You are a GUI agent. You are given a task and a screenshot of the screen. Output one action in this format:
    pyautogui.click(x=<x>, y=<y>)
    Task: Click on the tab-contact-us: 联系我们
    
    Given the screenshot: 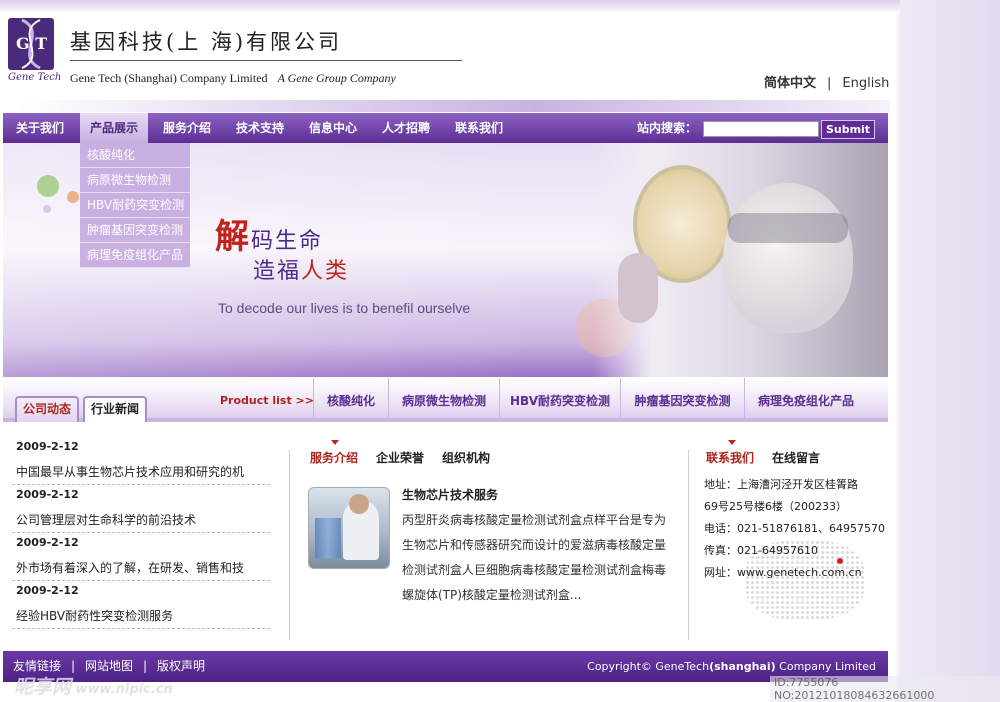 What is the action you would take?
    pyautogui.click(x=730, y=458)
    